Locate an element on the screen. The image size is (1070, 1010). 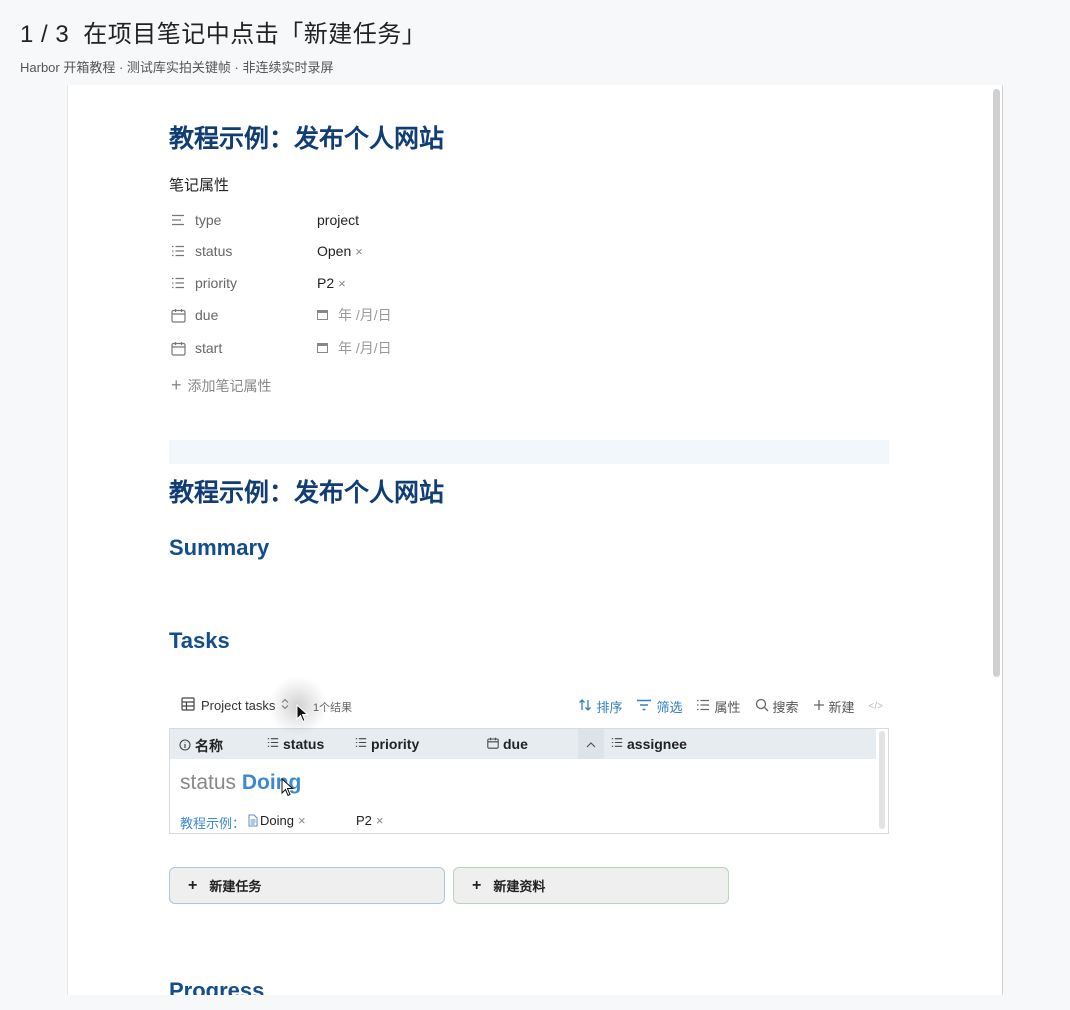
property-value: P2 × is located at coordinates (331, 283).